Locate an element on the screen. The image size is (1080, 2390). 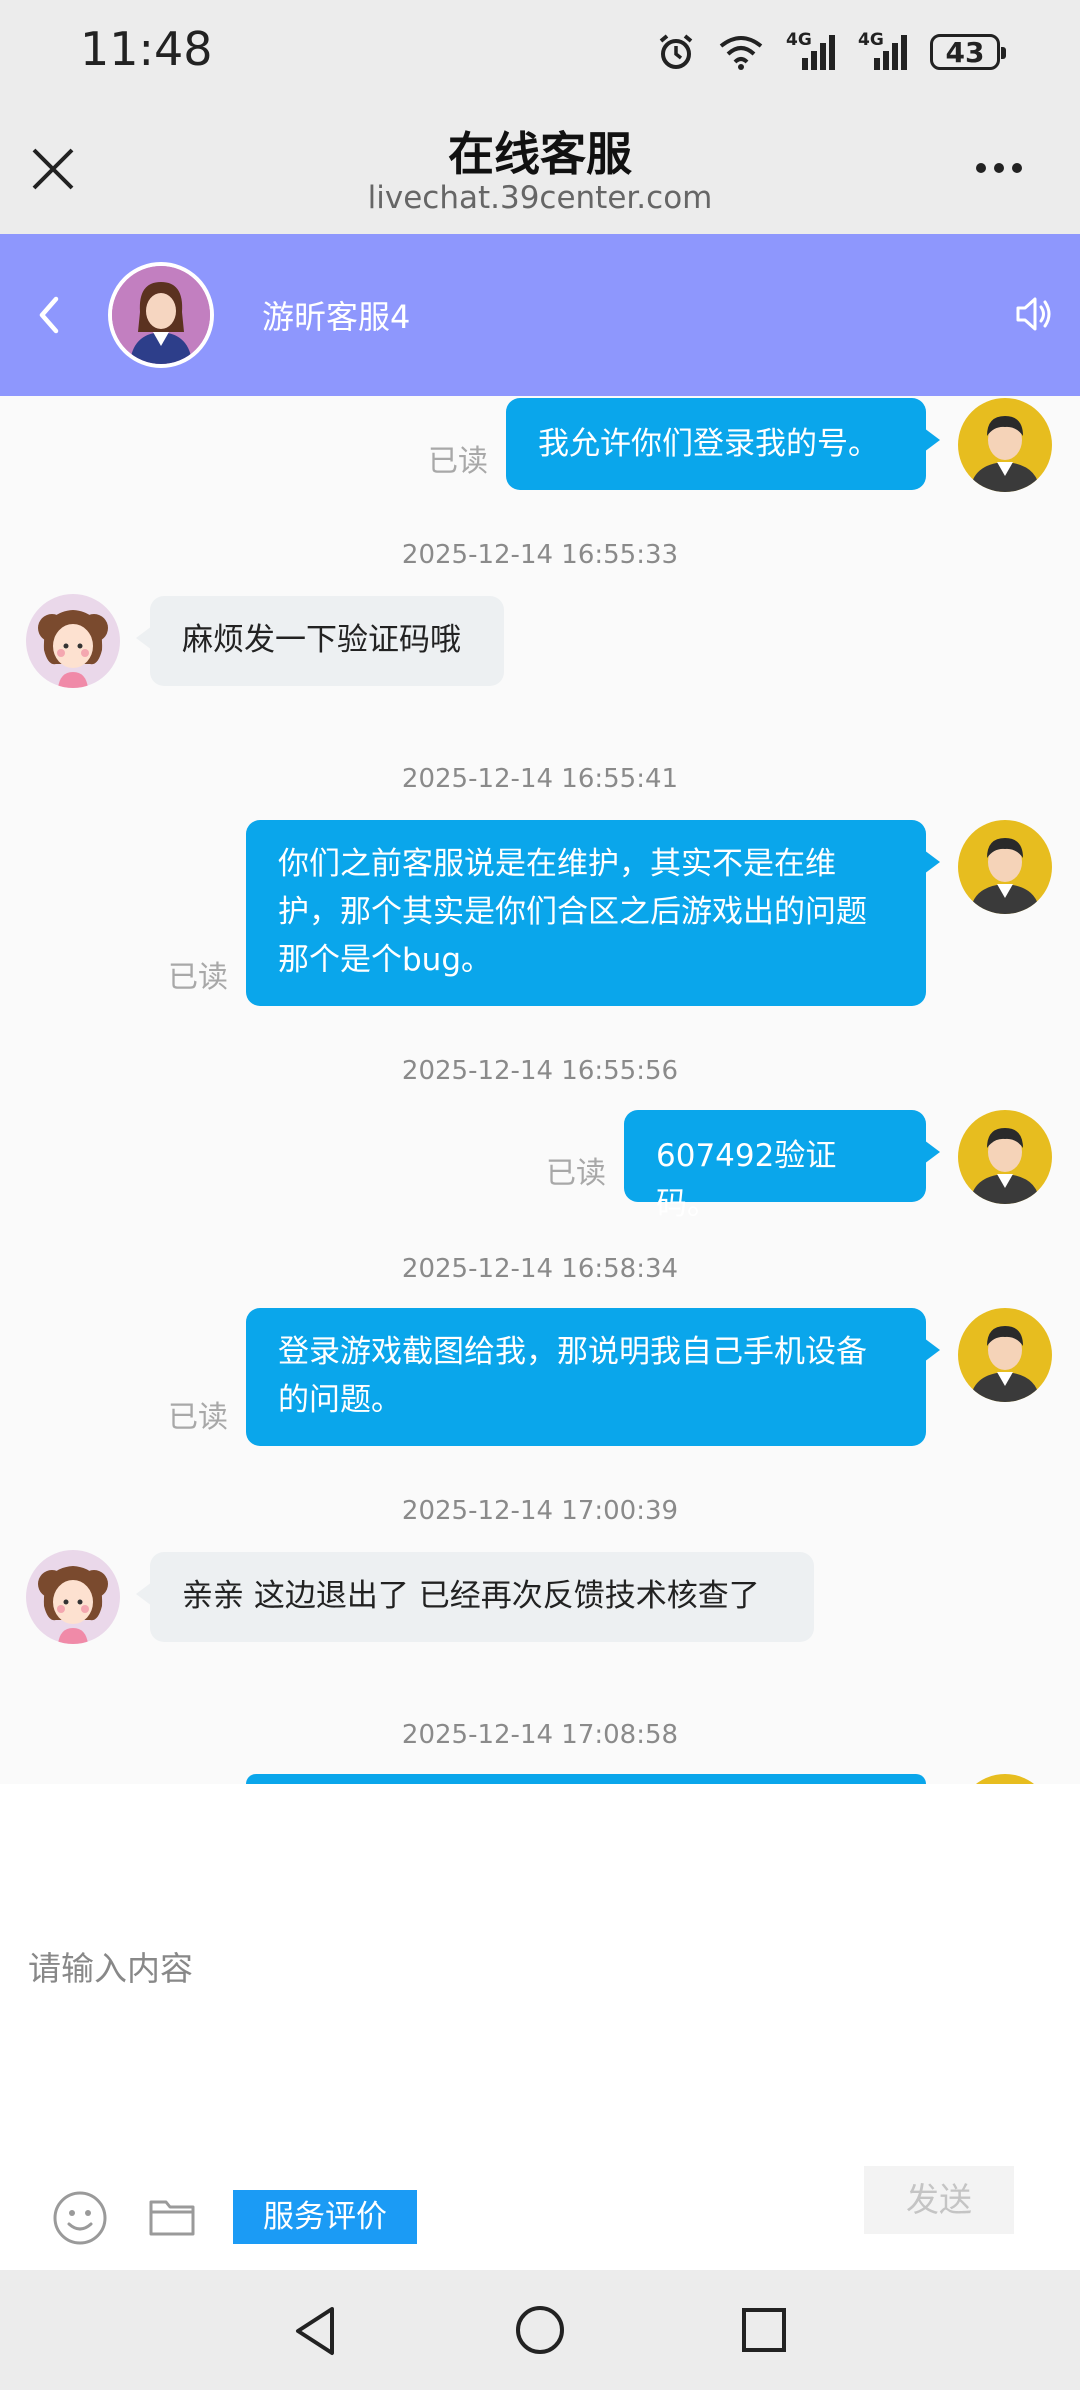
back-icon is located at coordinates (49, 315).